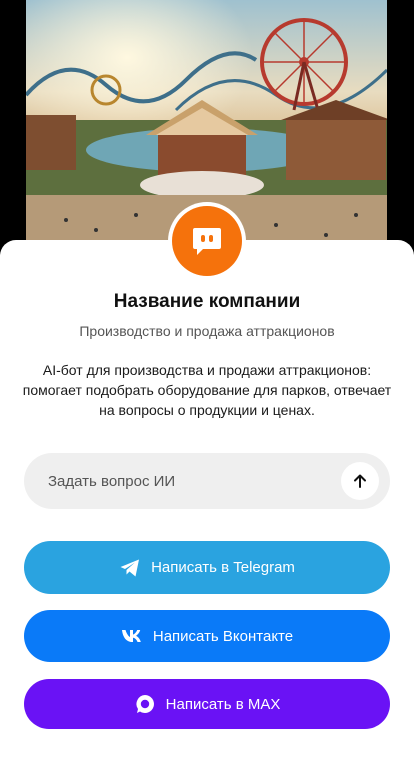 The width and height of the screenshot is (414, 770). What do you see at coordinates (132, 636) in the screenshot?
I see `vk-icon` at bounding box center [132, 636].